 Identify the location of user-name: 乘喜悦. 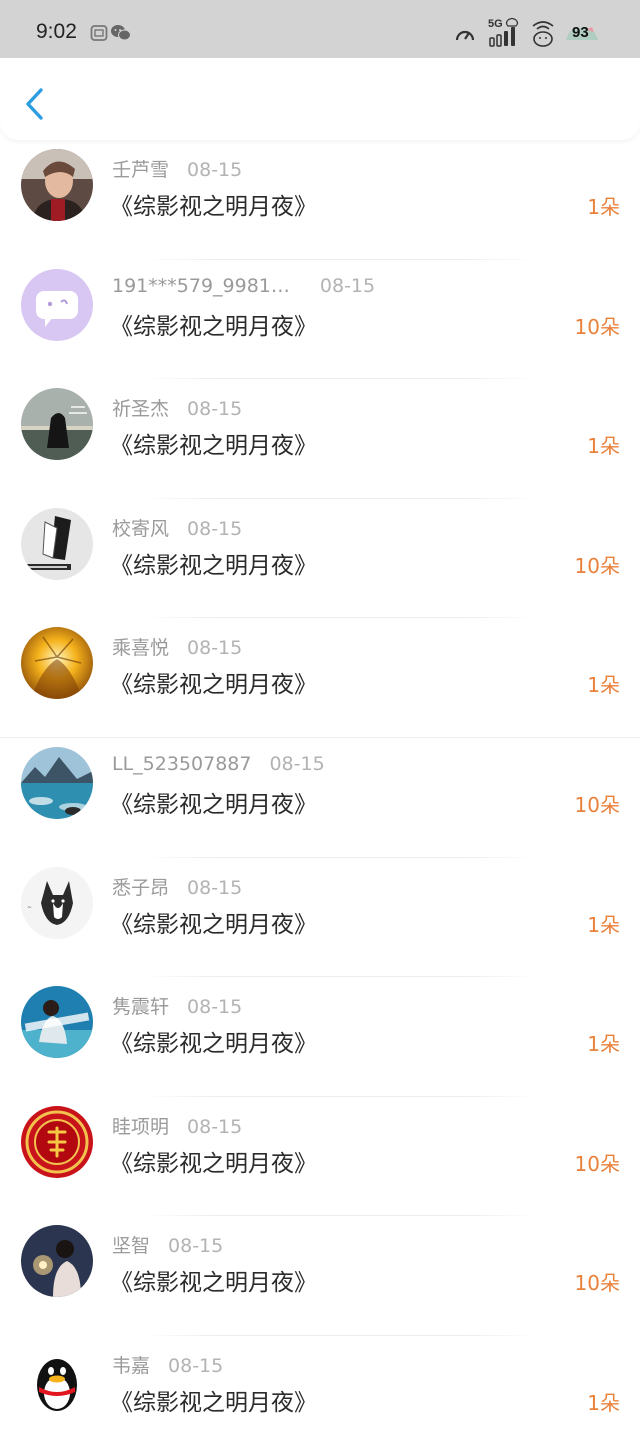
(141, 648).